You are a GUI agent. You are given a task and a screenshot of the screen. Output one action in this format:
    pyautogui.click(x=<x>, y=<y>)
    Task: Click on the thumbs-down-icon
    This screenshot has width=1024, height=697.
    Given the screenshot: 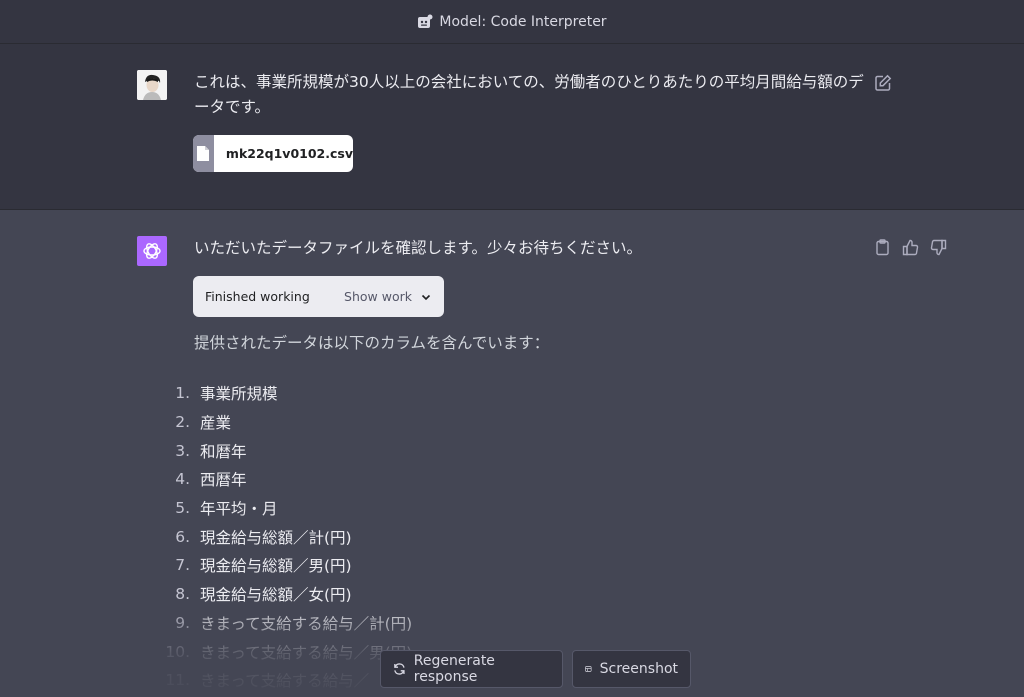 What is the action you would take?
    pyautogui.click(x=938, y=247)
    